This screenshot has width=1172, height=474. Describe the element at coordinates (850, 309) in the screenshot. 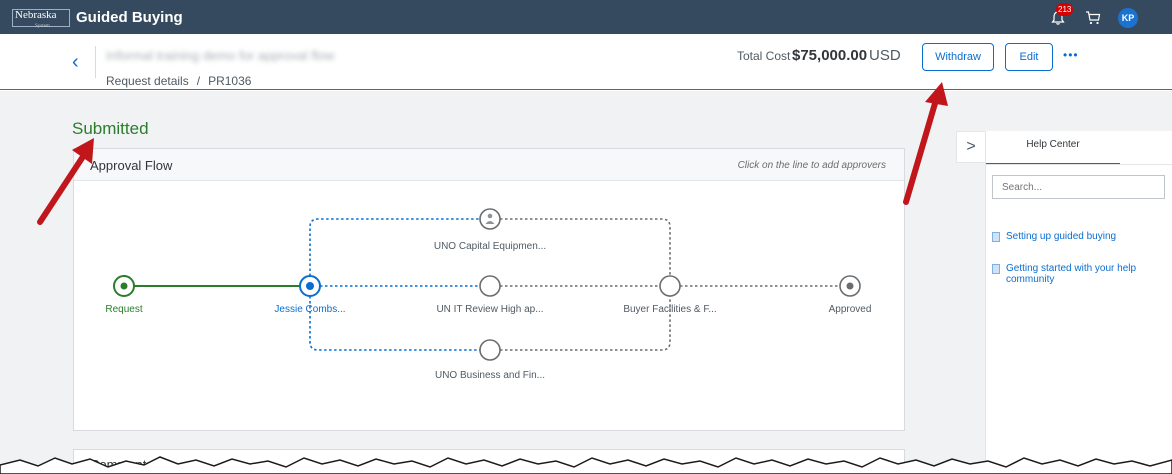

I see `node-label-approved: Approved` at that location.